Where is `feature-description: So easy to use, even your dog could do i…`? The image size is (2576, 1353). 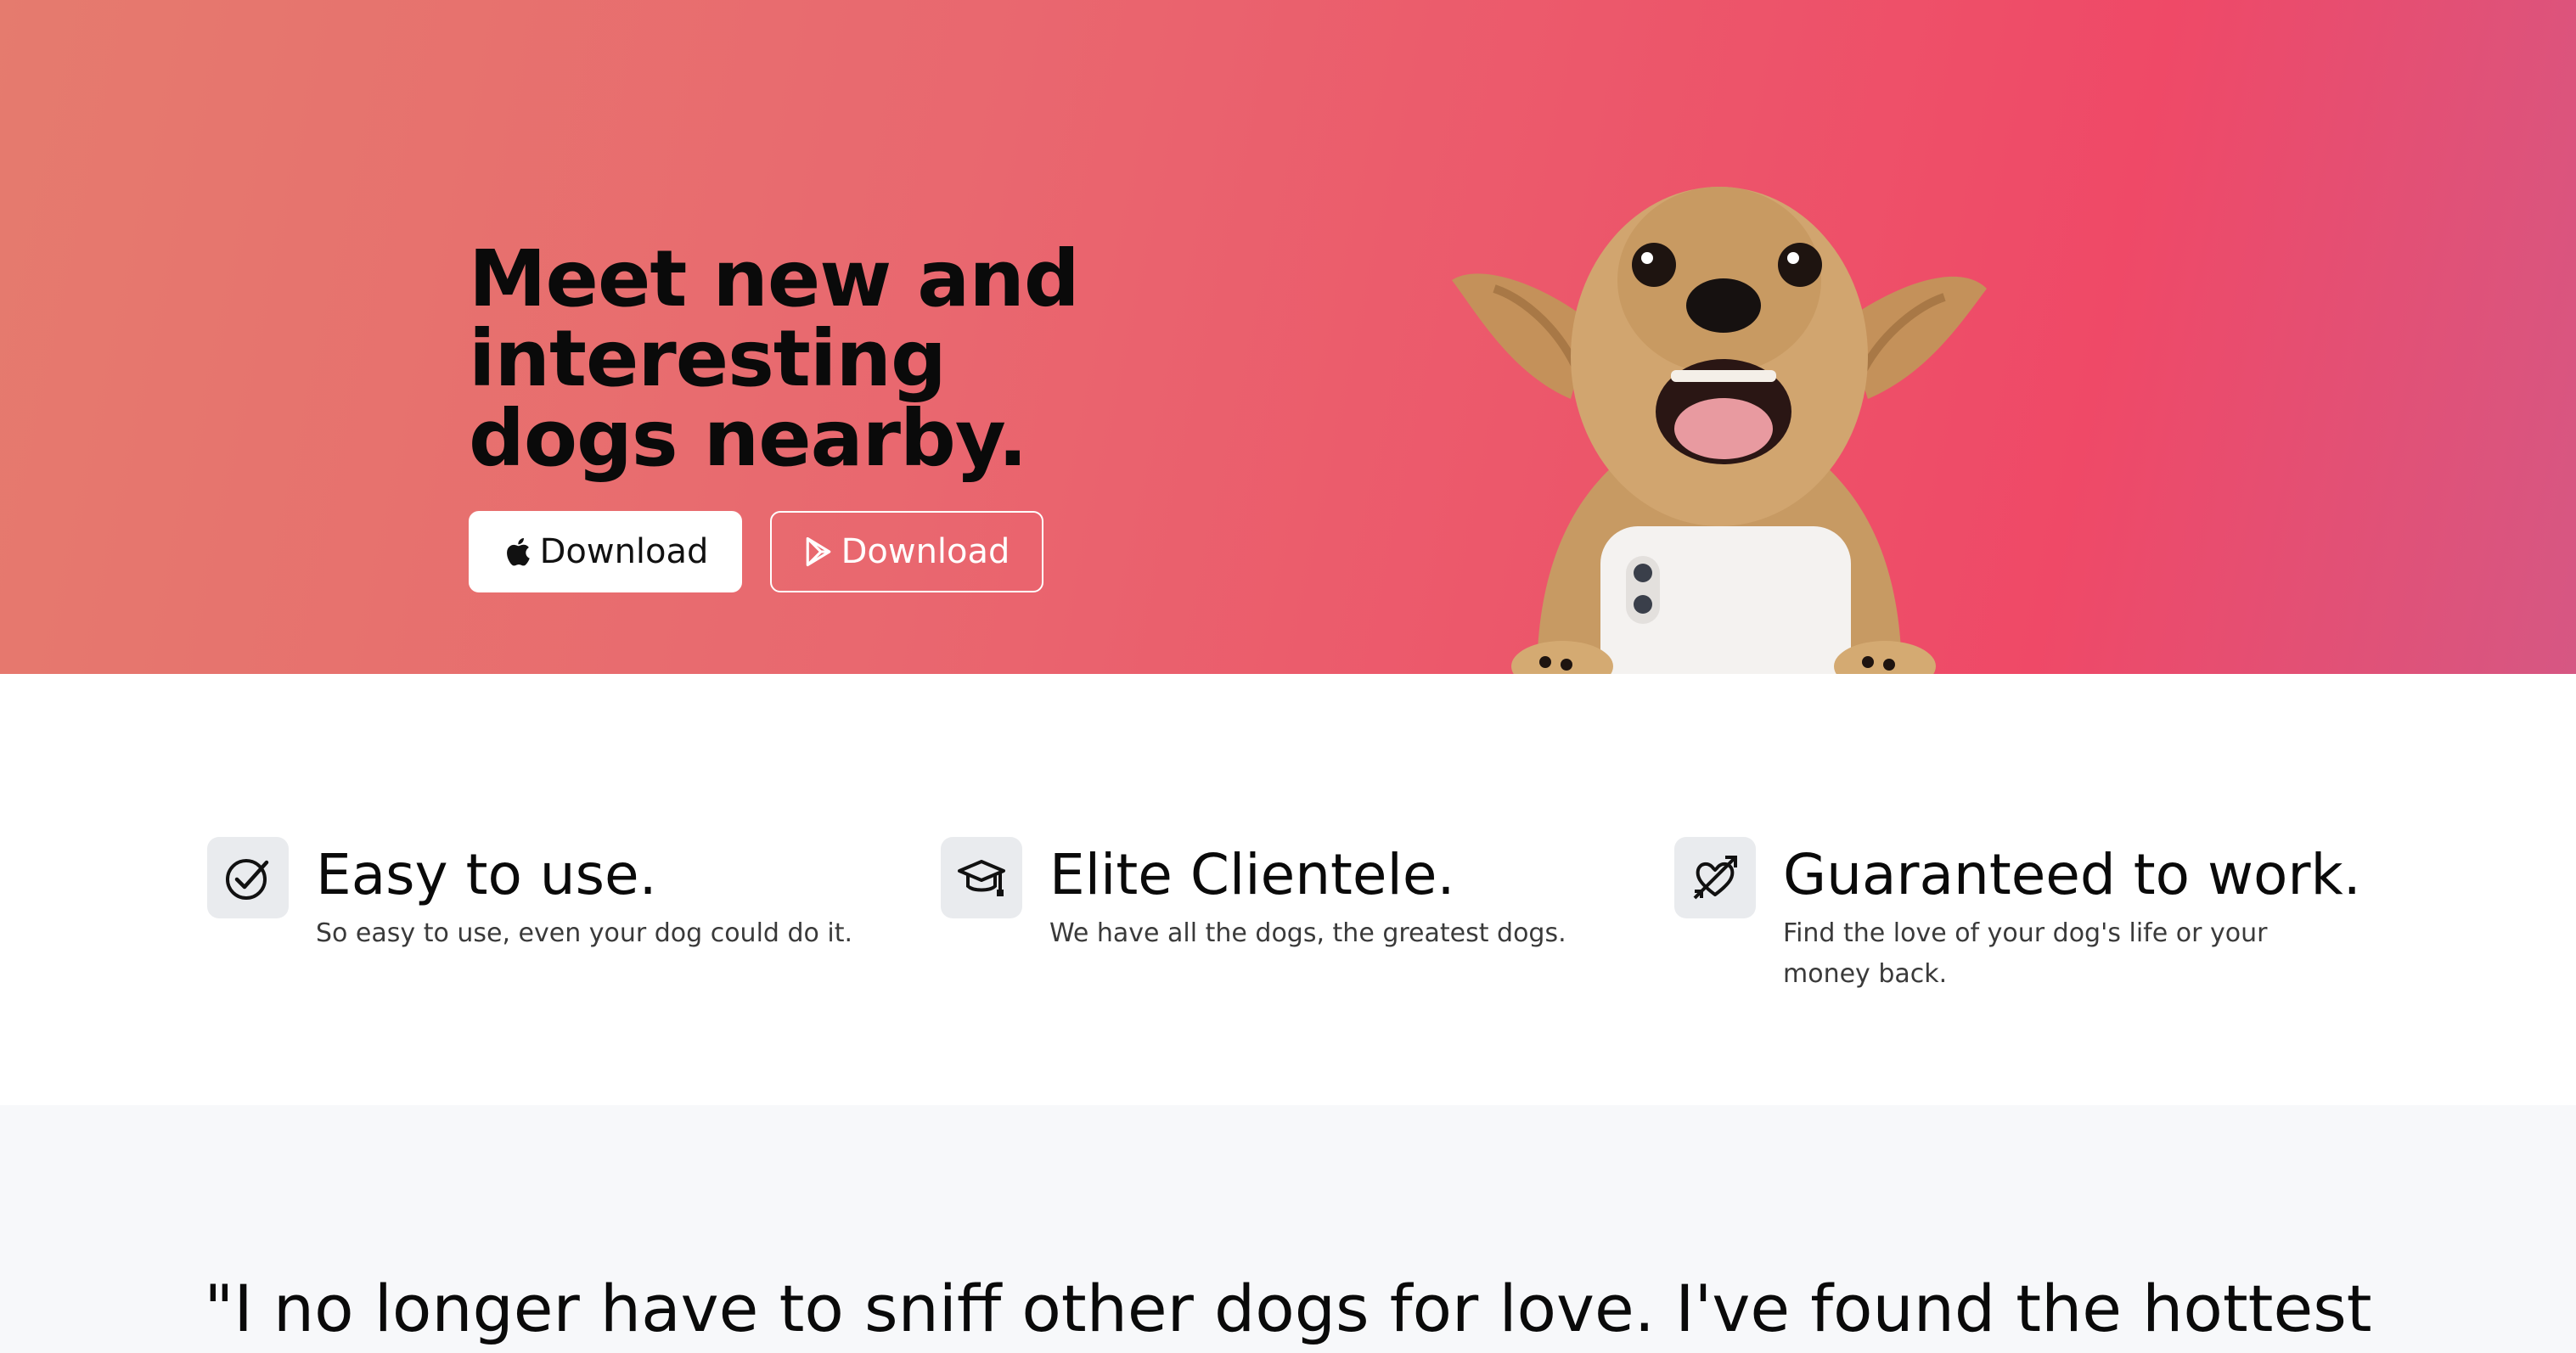 feature-description: So easy to use, even your dog could do i… is located at coordinates (584, 933).